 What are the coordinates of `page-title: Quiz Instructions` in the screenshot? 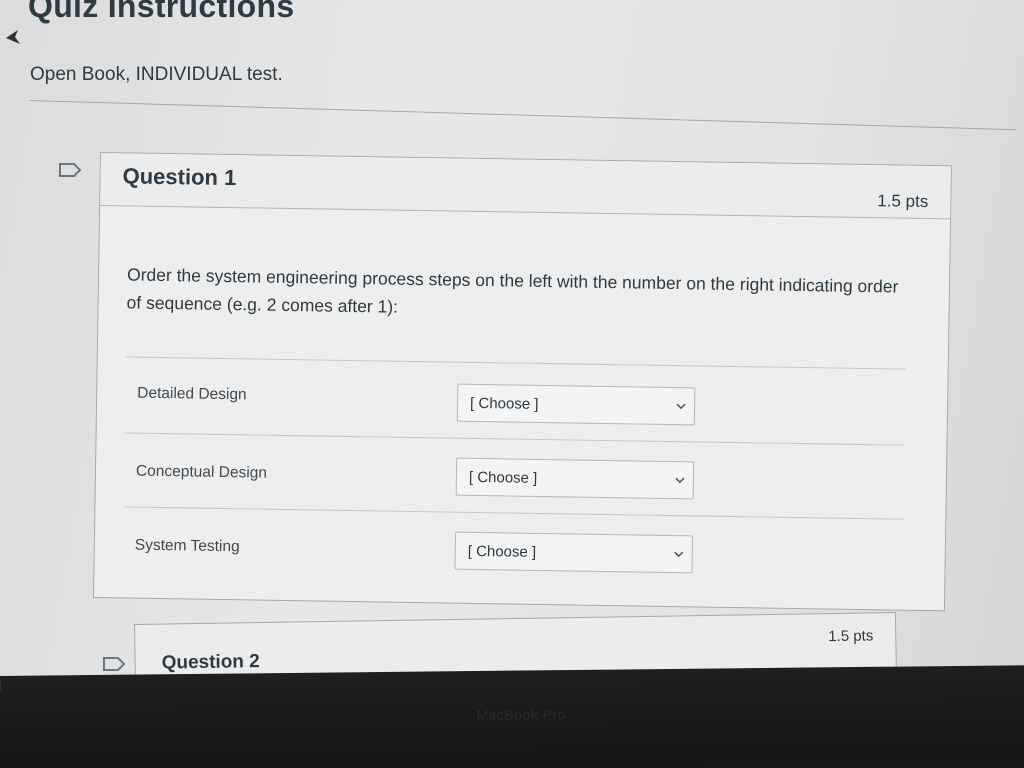 It's located at (161, 12).